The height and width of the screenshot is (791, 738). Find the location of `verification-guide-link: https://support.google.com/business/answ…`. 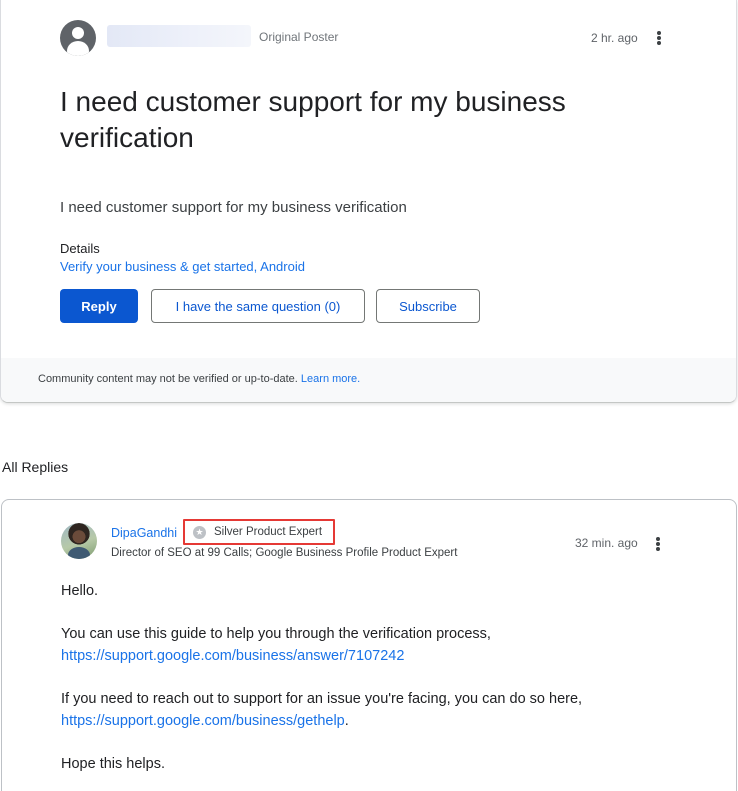

verification-guide-link: https://support.google.com/business/answ… is located at coordinates (232, 656).